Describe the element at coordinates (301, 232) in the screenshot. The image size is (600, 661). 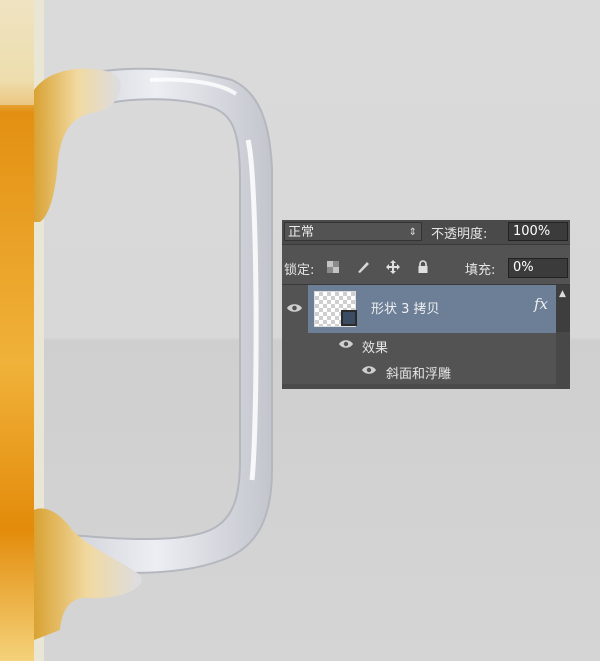
I see `blend-mode-value: 正常` at that location.